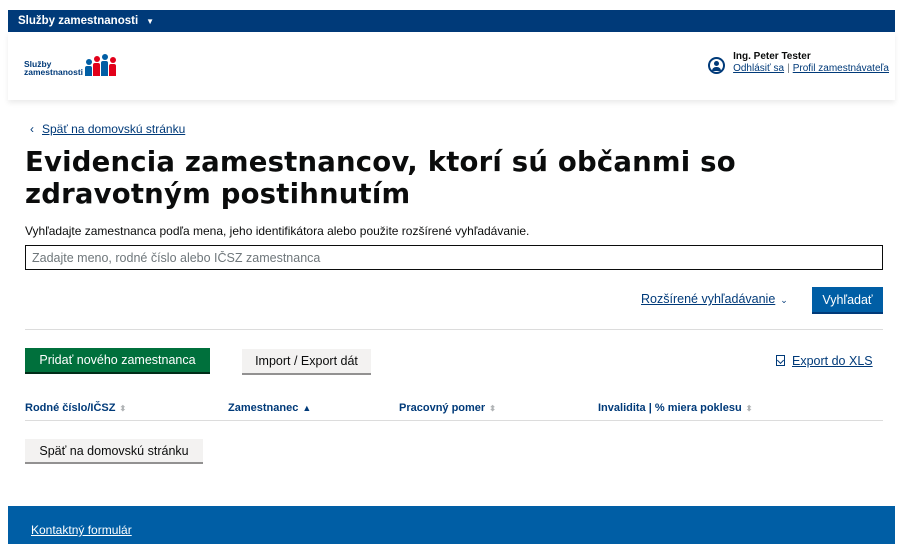  I want to click on export-xls-link: Export do XLS, so click(824, 361).